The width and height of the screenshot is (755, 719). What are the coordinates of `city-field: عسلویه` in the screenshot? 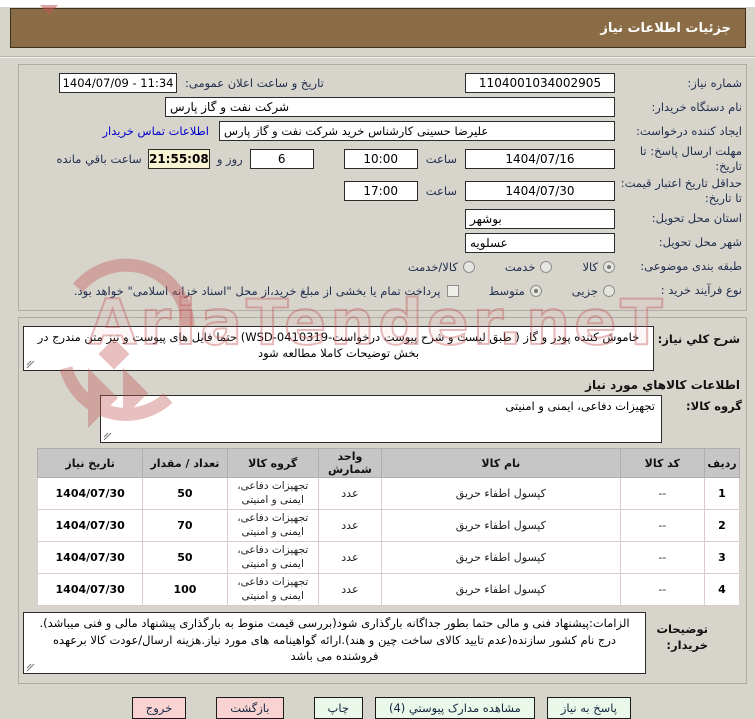 It's located at (540, 242).